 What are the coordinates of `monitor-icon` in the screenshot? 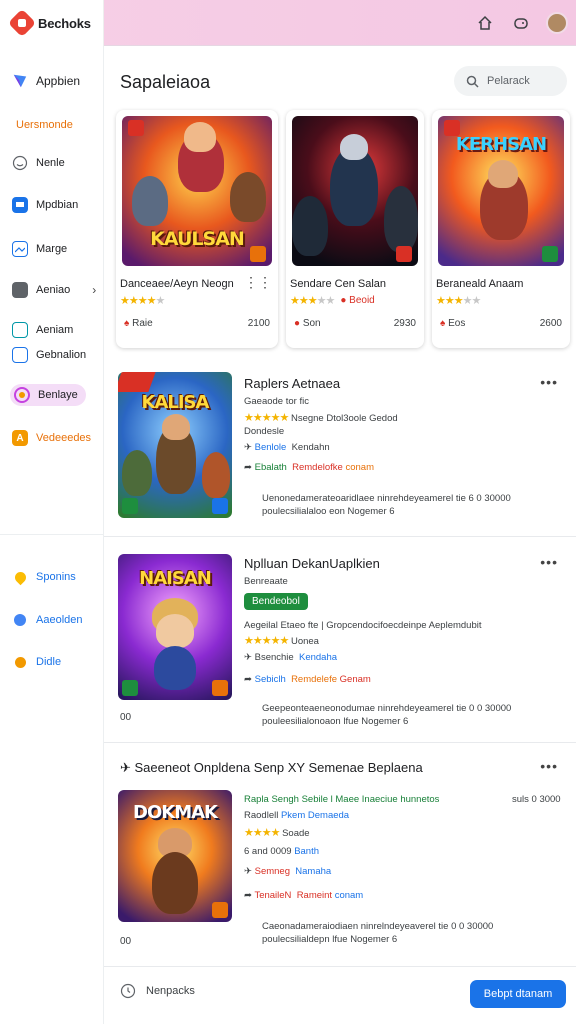 It's located at (20, 205).